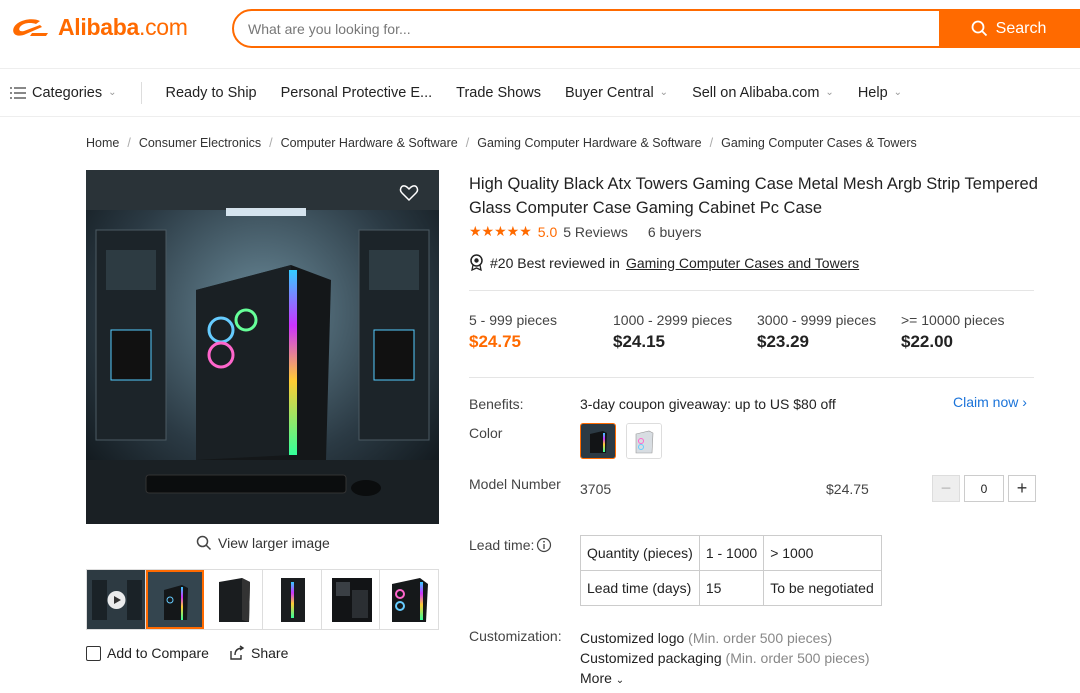  Describe the element at coordinates (783, 341) in the screenshot. I see `tier-price: $23.29` at that location.